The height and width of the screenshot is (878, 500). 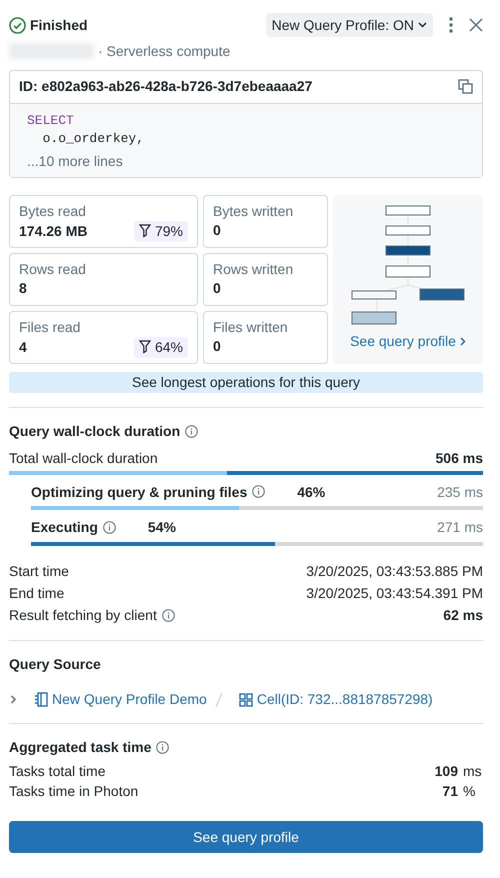 What do you see at coordinates (473, 771) in the screenshot?
I see `task-unit: ms` at bounding box center [473, 771].